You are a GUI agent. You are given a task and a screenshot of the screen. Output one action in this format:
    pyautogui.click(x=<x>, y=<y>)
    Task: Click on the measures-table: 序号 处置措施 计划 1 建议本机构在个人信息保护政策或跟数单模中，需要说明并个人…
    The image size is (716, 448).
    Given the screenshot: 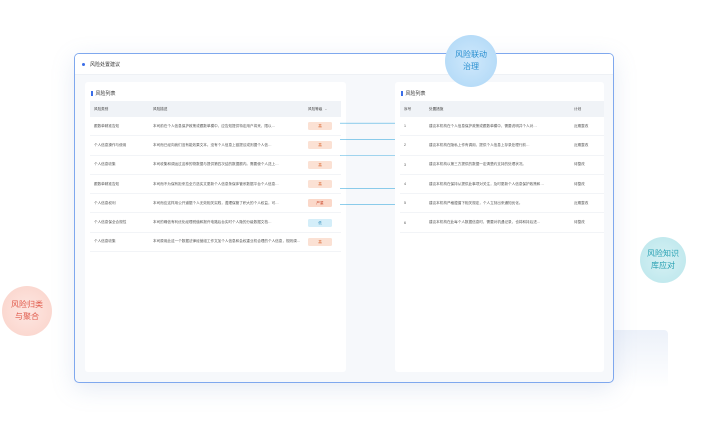 What is the action you would take?
    pyautogui.click(x=502, y=167)
    